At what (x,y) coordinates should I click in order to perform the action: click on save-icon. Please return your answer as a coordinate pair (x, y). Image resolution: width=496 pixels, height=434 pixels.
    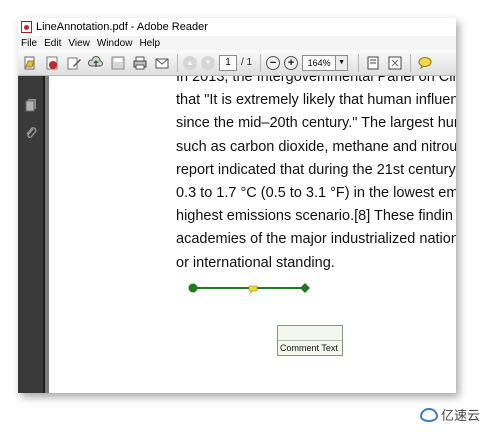
    Looking at the image, I should click on (118, 63).